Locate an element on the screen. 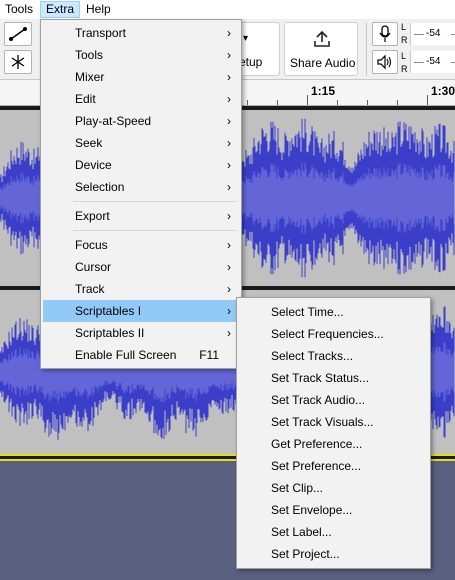 The height and width of the screenshot is (580, 455). record-meter-button is located at coordinates (385, 34).